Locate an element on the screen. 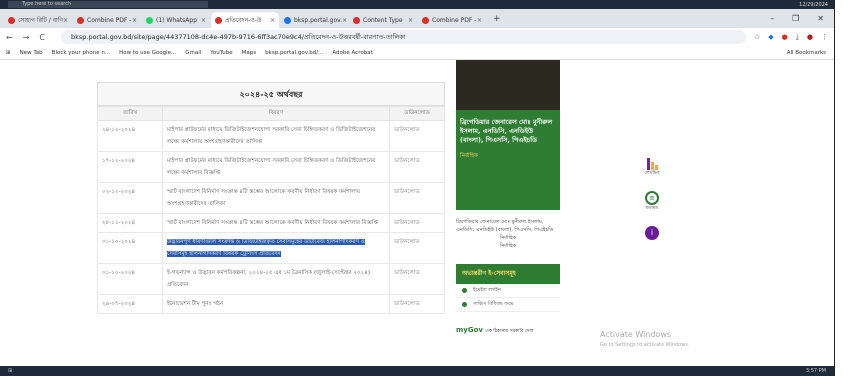 The height and width of the screenshot is (376, 868). row-date: ০২-১২-২০২৪ is located at coordinates (130, 198).